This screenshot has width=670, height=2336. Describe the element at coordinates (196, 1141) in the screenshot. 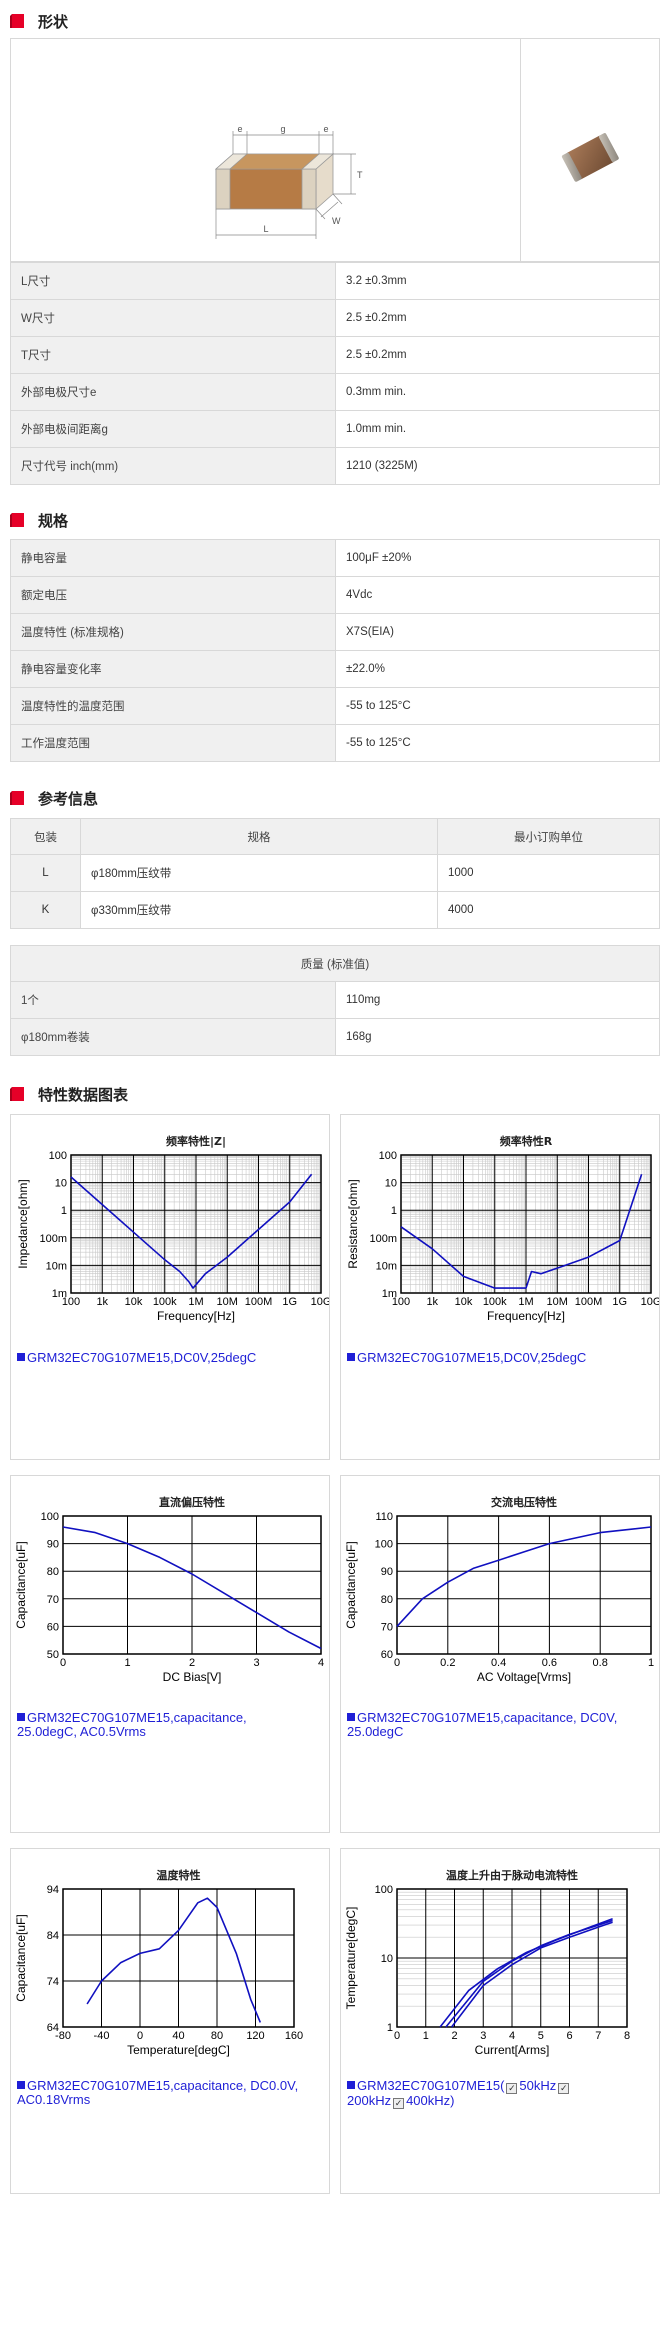

I see `chart-title: 频率特性|Z|` at that location.